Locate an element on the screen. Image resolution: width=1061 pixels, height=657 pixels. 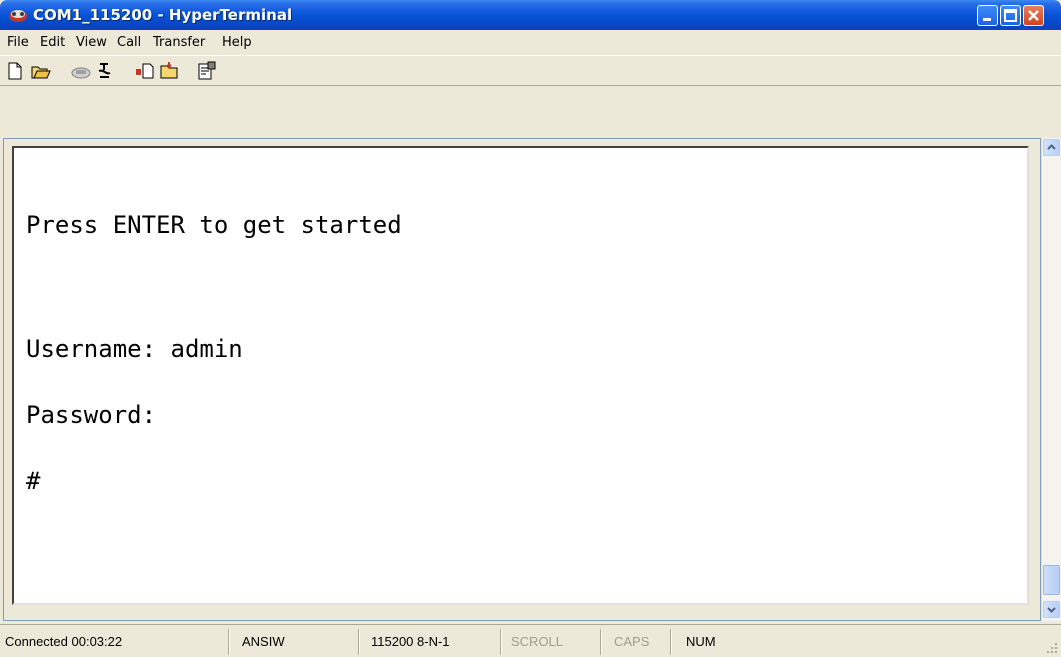
maximize-icon is located at coordinates (1010, 15).